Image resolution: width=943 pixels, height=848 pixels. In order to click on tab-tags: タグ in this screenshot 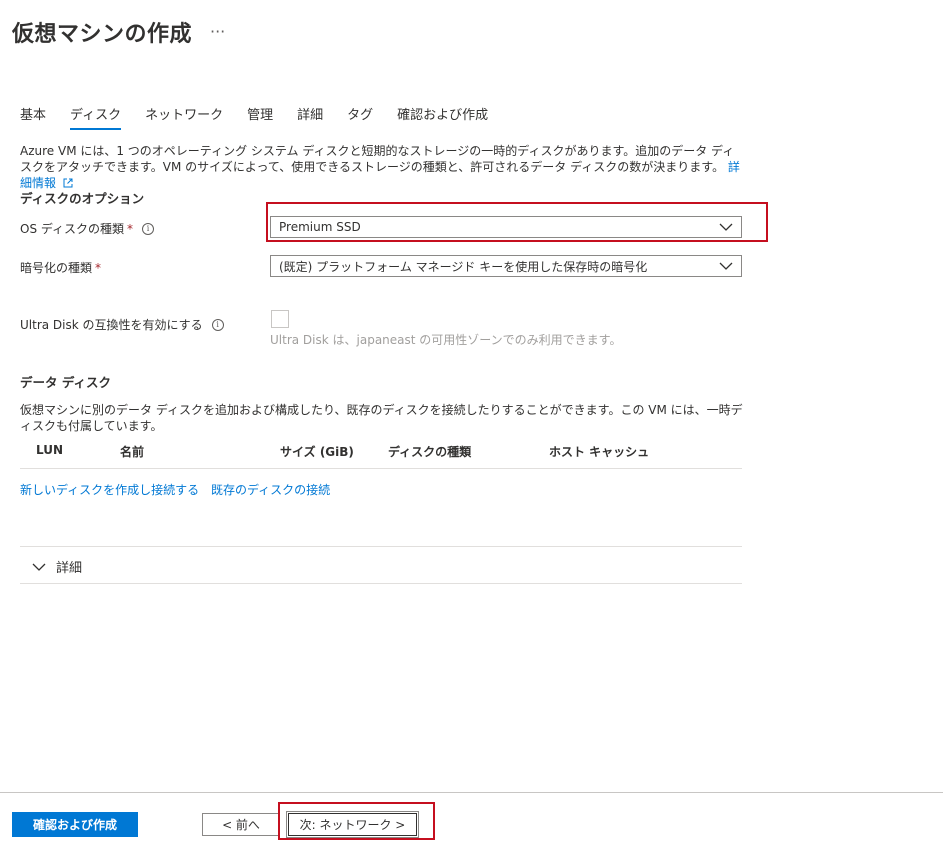, I will do `click(360, 117)`.